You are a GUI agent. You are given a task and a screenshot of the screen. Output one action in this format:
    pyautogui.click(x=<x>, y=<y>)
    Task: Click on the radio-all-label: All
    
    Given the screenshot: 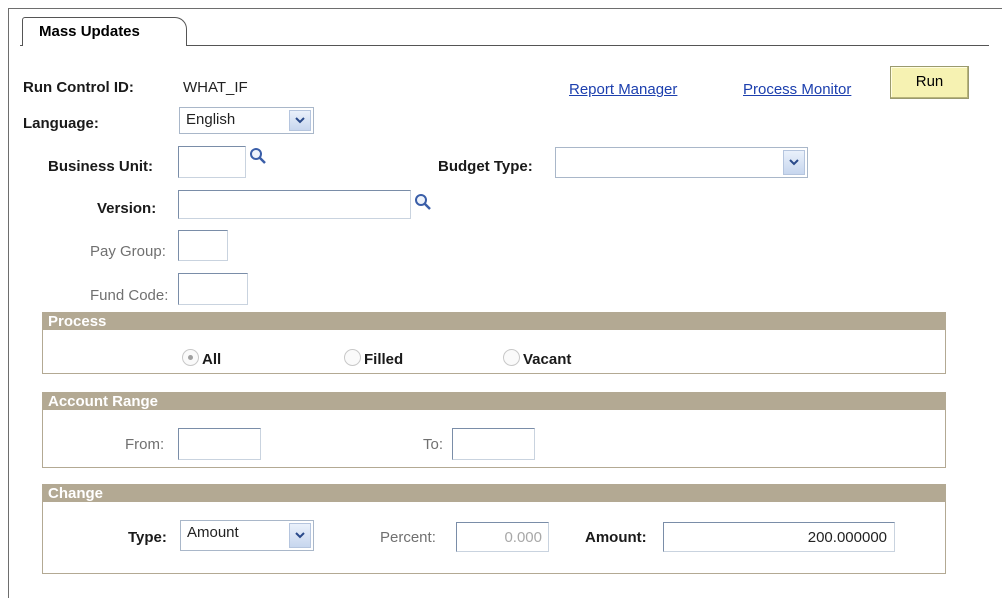 What is the action you would take?
    pyautogui.click(x=212, y=359)
    